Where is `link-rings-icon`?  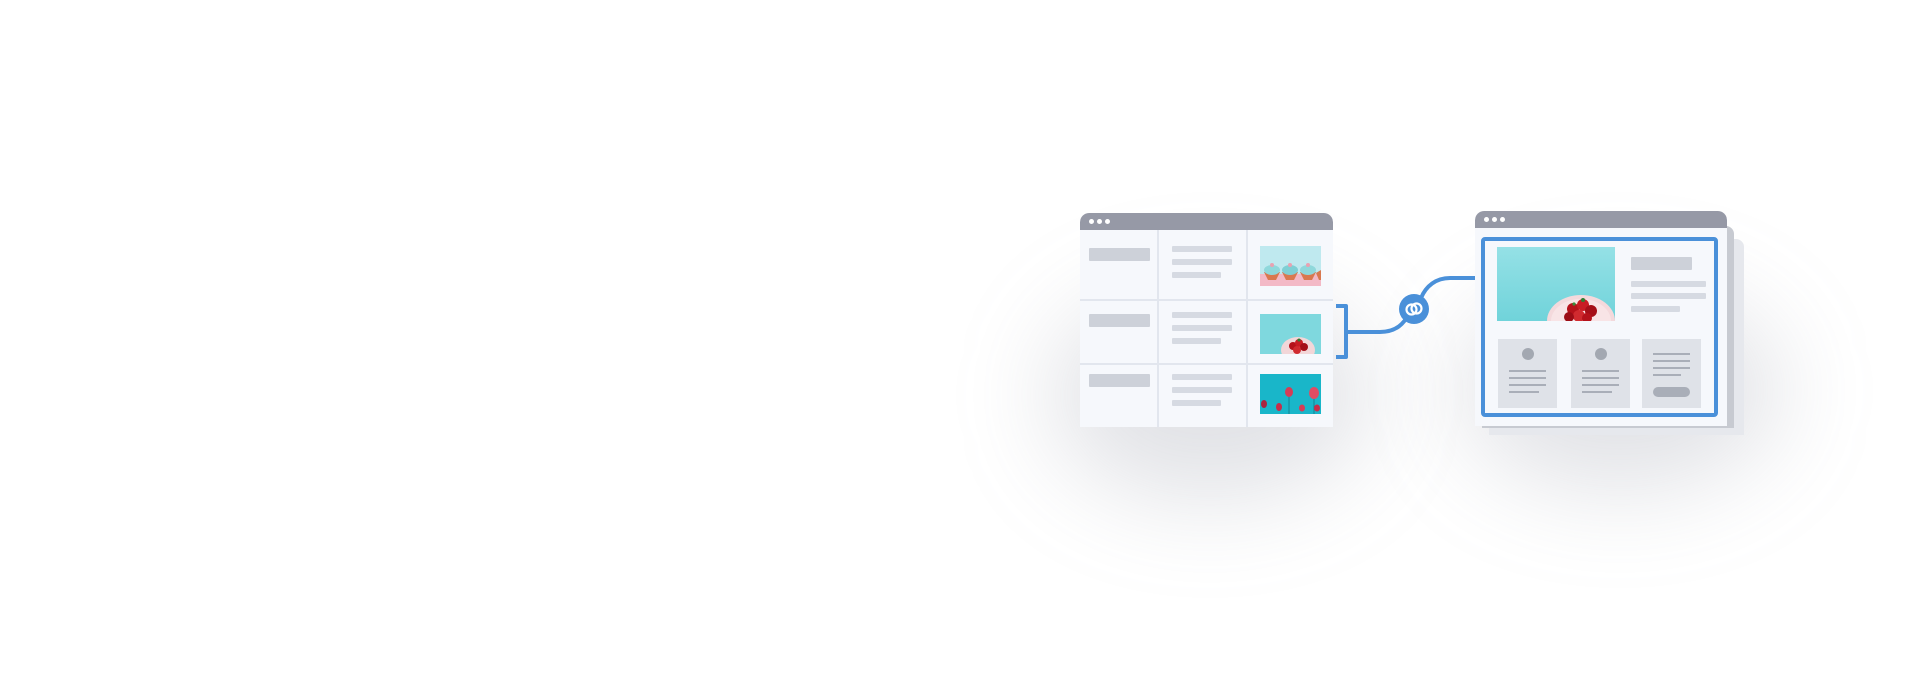 link-rings-icon is located at coordinates (1414, 309).